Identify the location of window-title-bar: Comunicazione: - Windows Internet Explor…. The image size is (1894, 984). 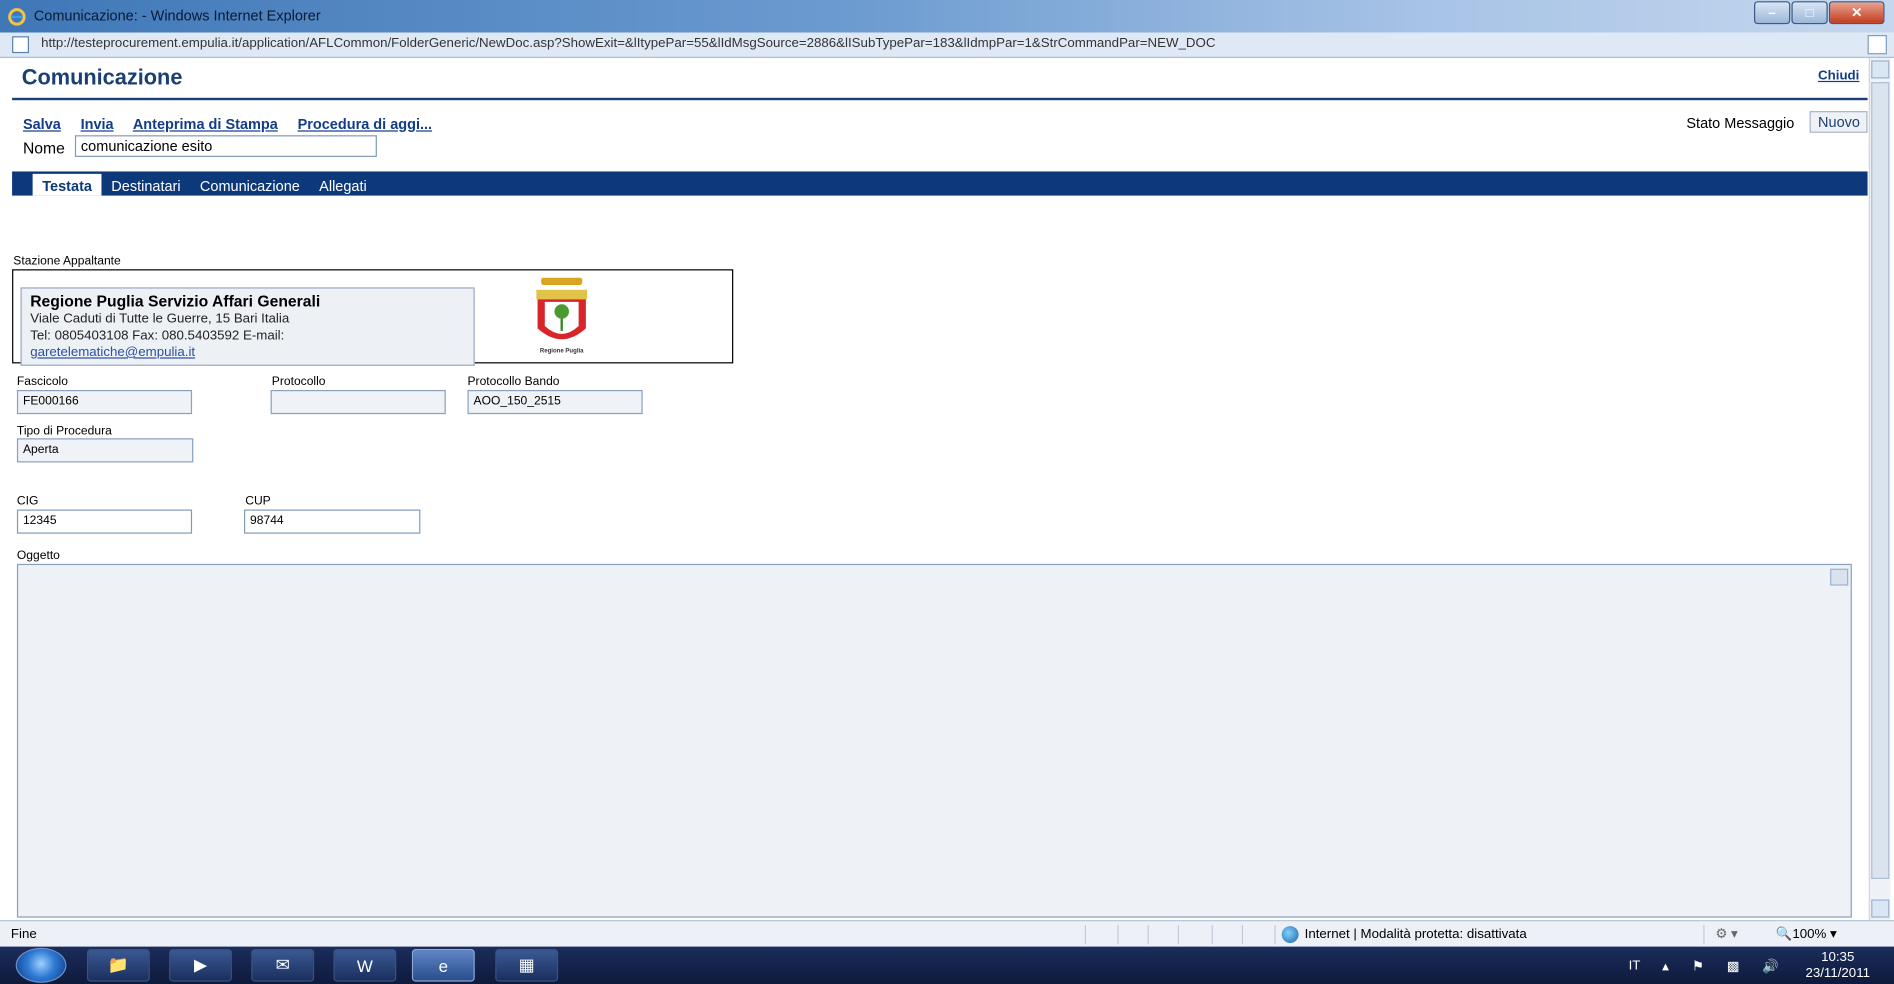
(947, 16).